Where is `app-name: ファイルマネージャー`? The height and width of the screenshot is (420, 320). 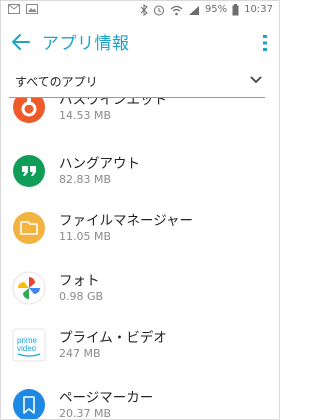
app-name: ファイルマネージャー is located at coordinates (126, 221).